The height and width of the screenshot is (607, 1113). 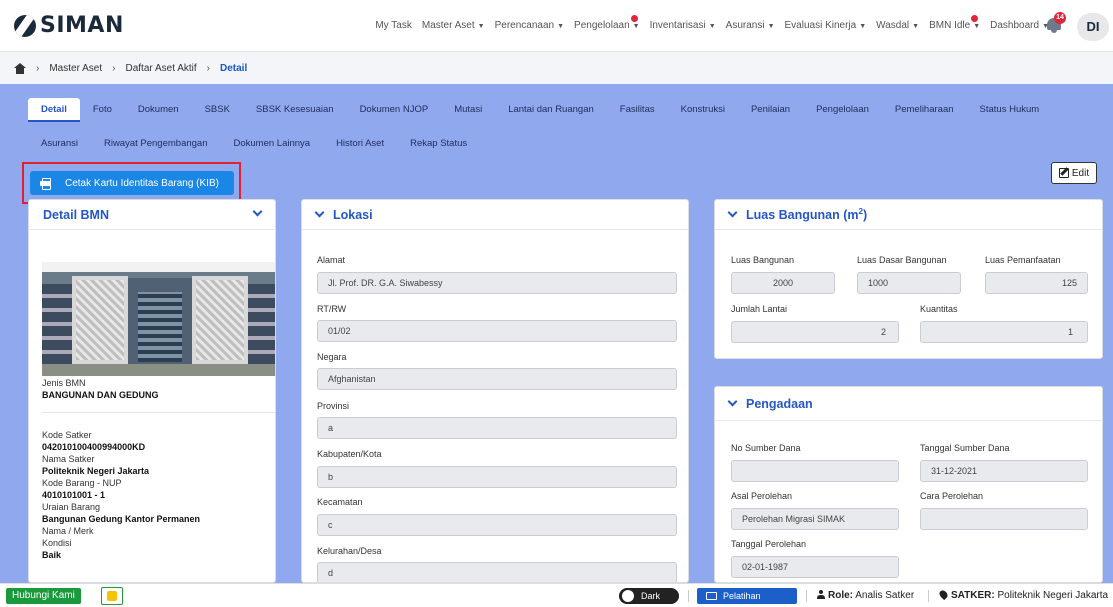 I want to click on divider, so click(x=158, y=412).